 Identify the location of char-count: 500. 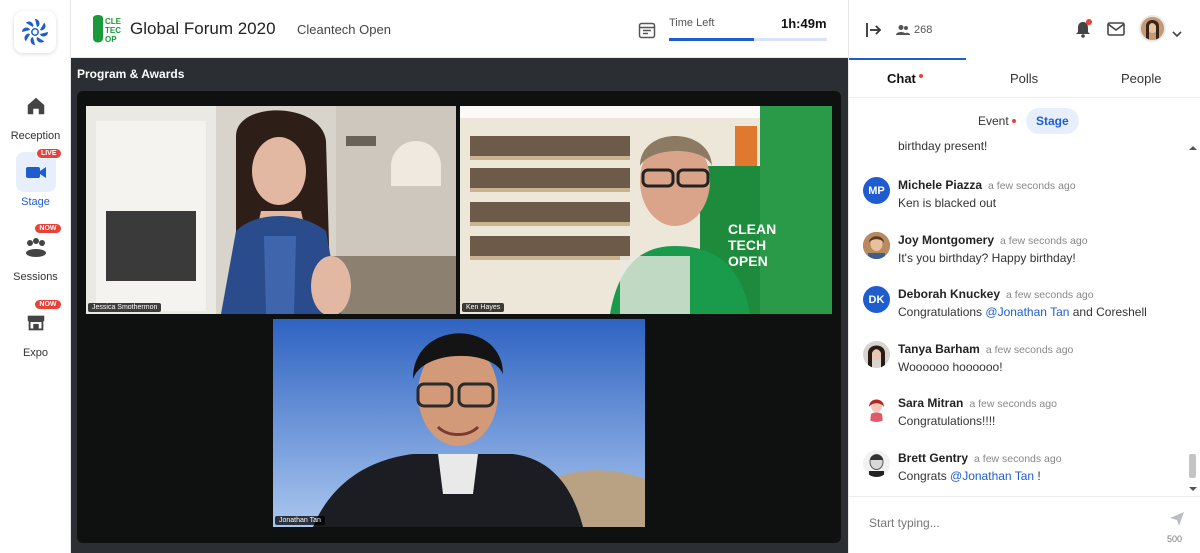
(1175, 539).